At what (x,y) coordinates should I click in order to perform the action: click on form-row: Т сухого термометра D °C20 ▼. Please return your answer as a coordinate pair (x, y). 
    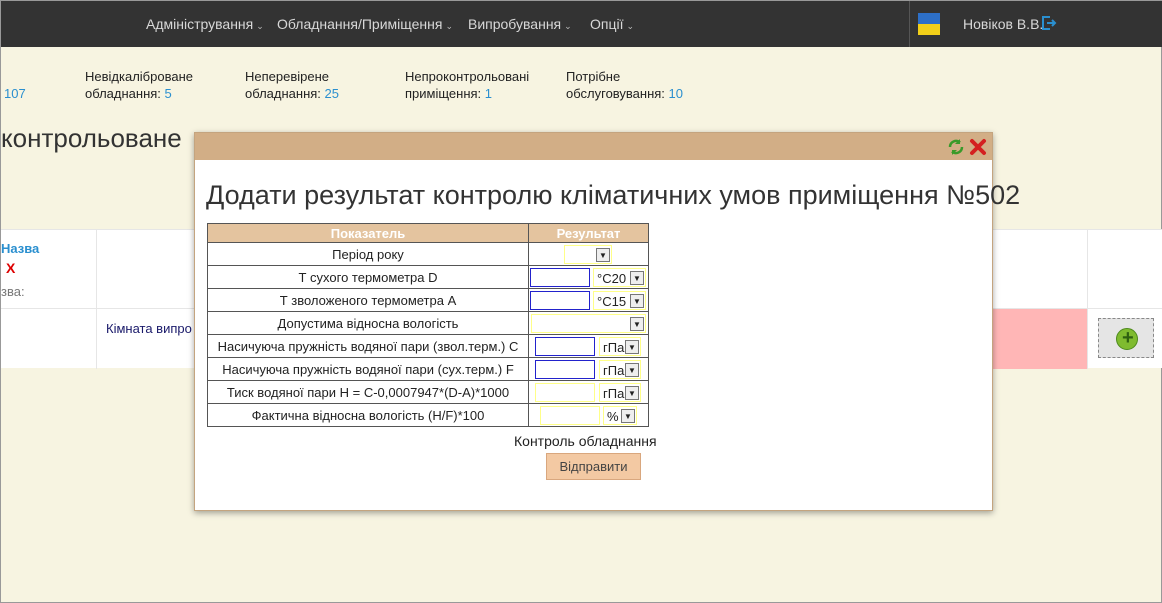
    Looking at the image, I should click on (428, 277).